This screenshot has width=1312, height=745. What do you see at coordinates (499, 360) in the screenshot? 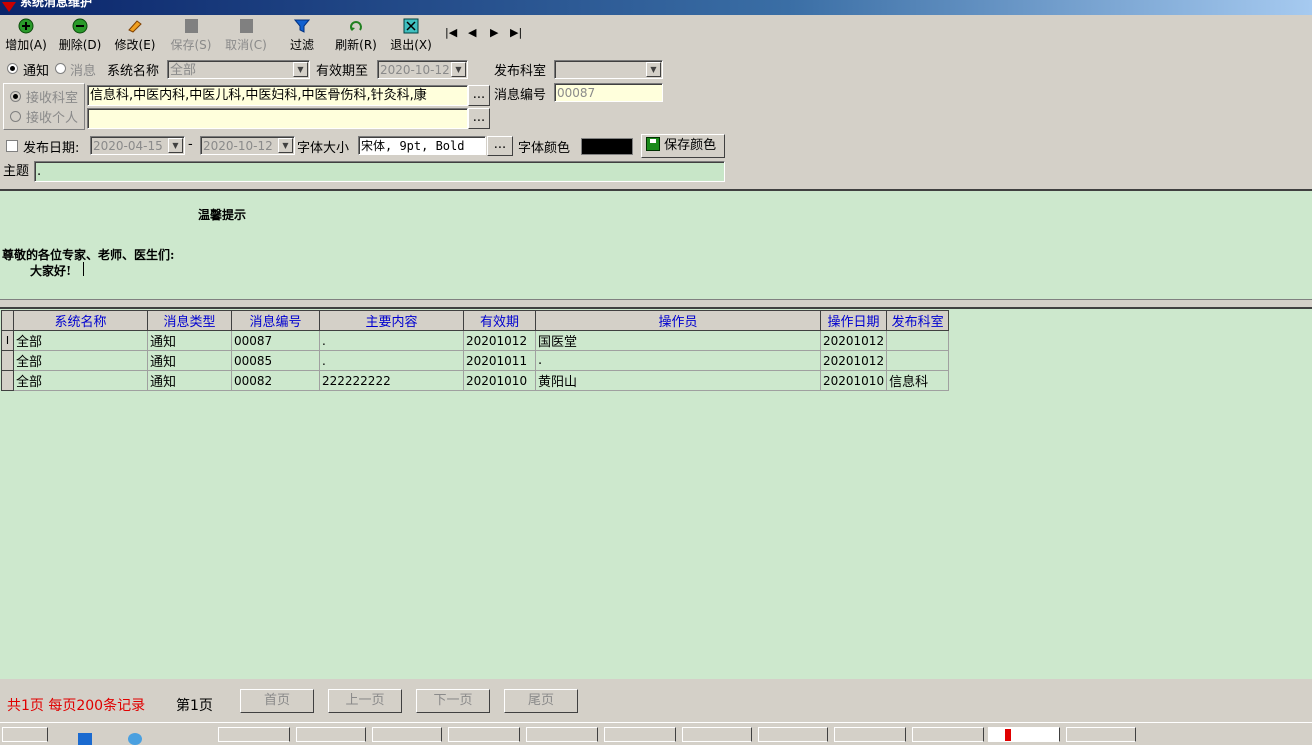
I see `cell: 20201011` at bounding box center [499, 360].